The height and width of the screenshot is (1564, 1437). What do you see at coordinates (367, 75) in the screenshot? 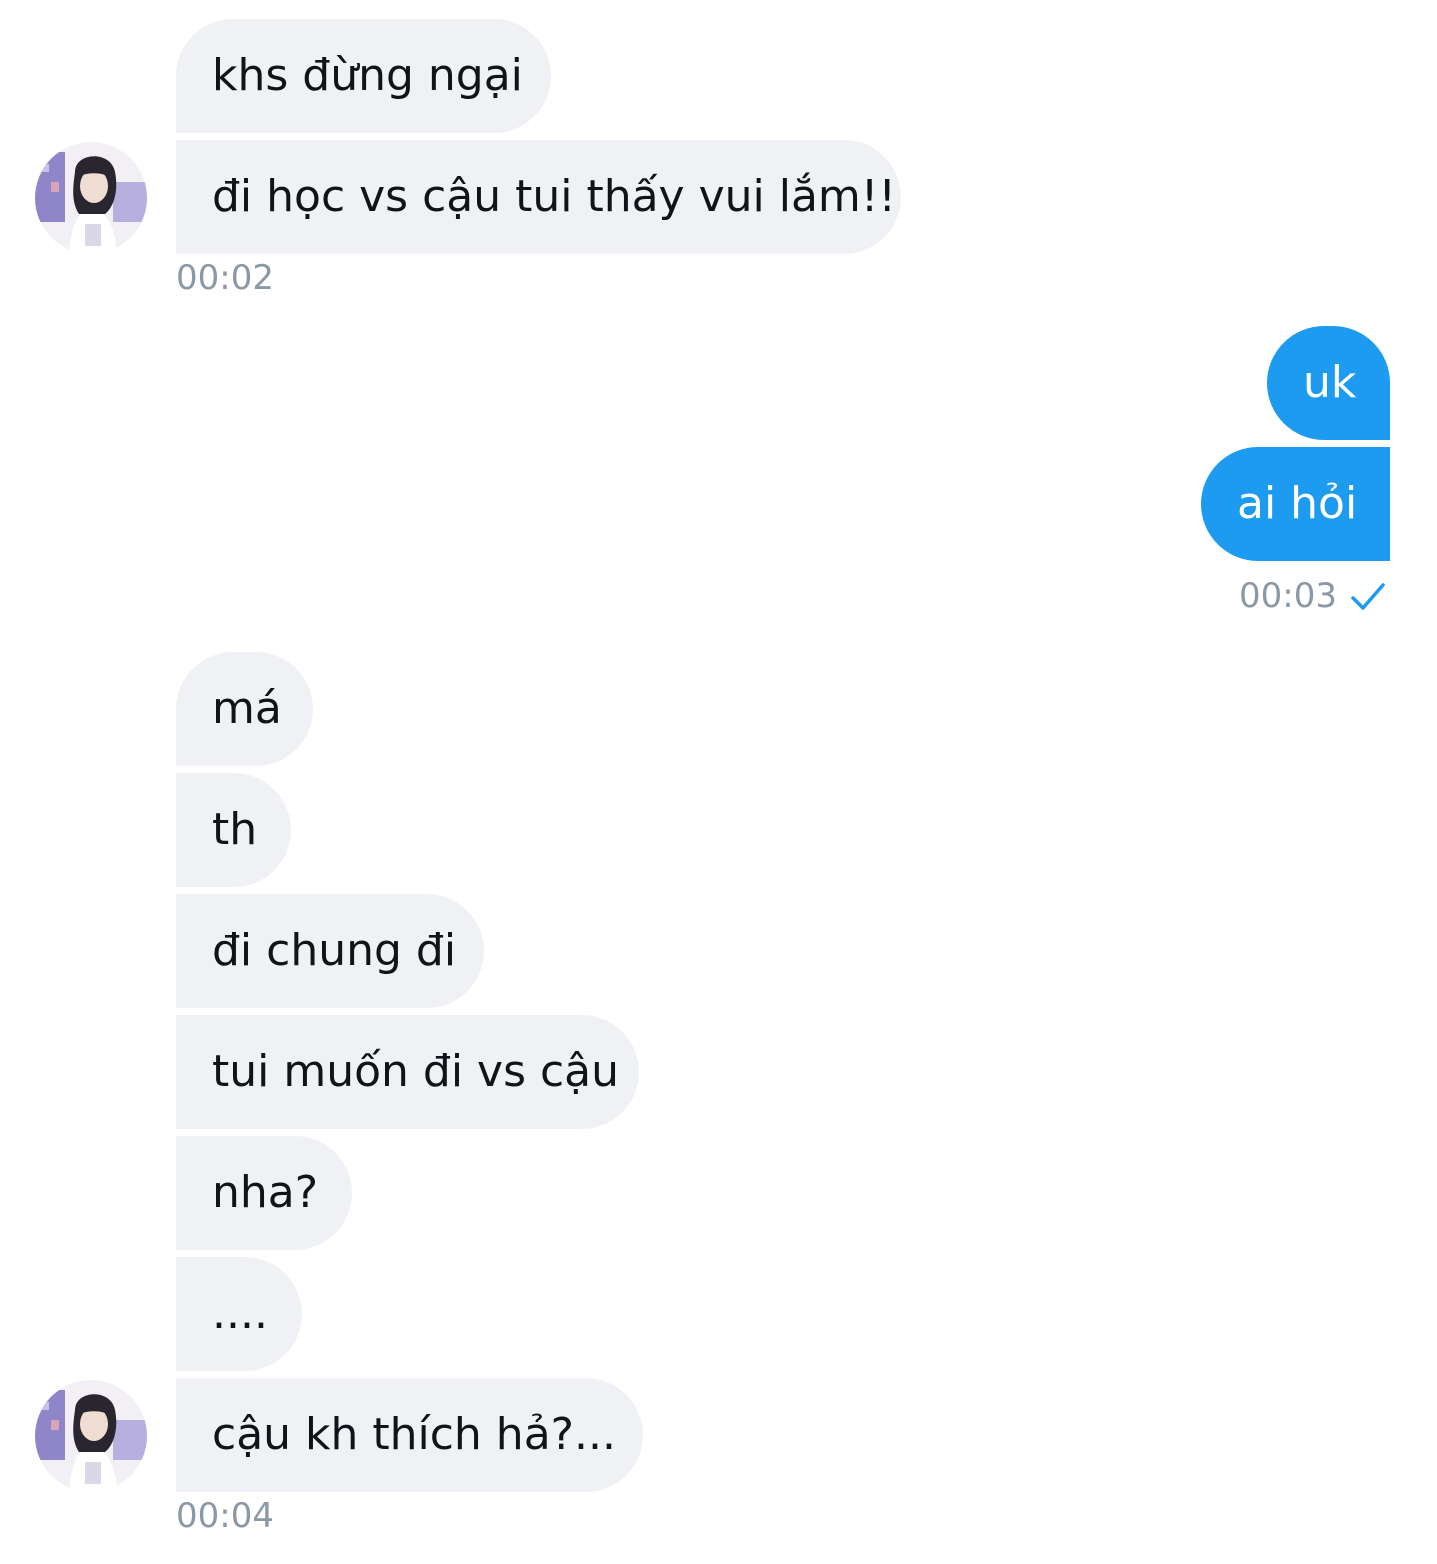
I see `message-text: khs đừng ngại` at bounding box center [367, 75].